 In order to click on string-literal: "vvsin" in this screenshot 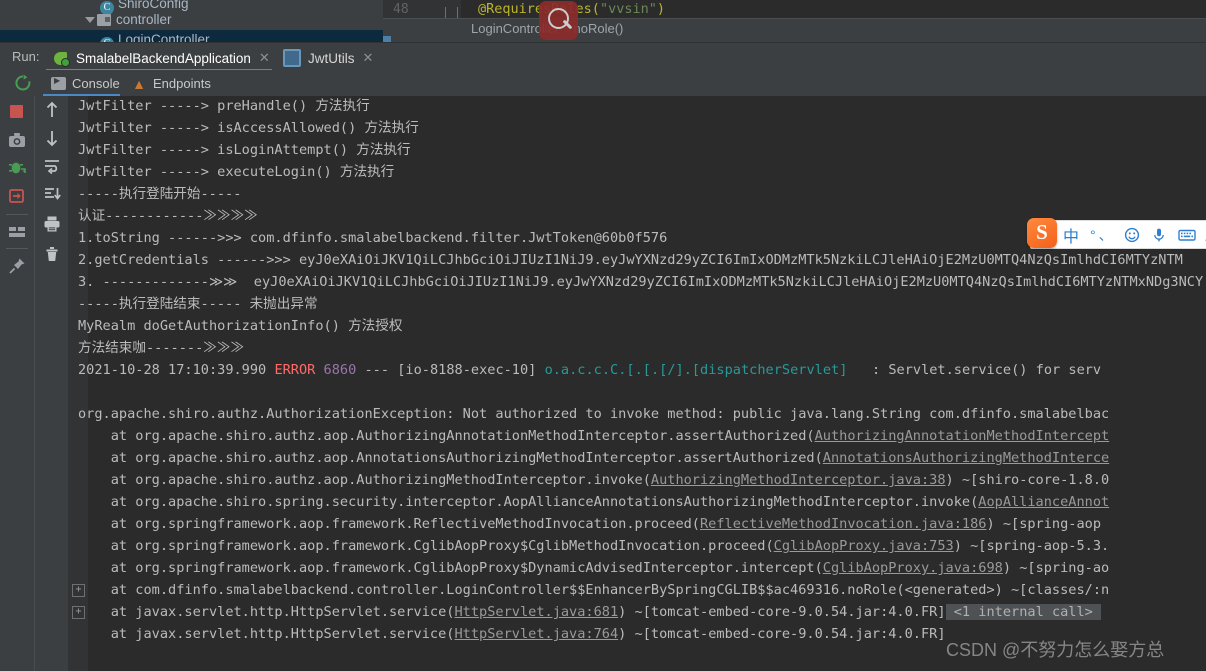, I will do `click(628, 9)`.